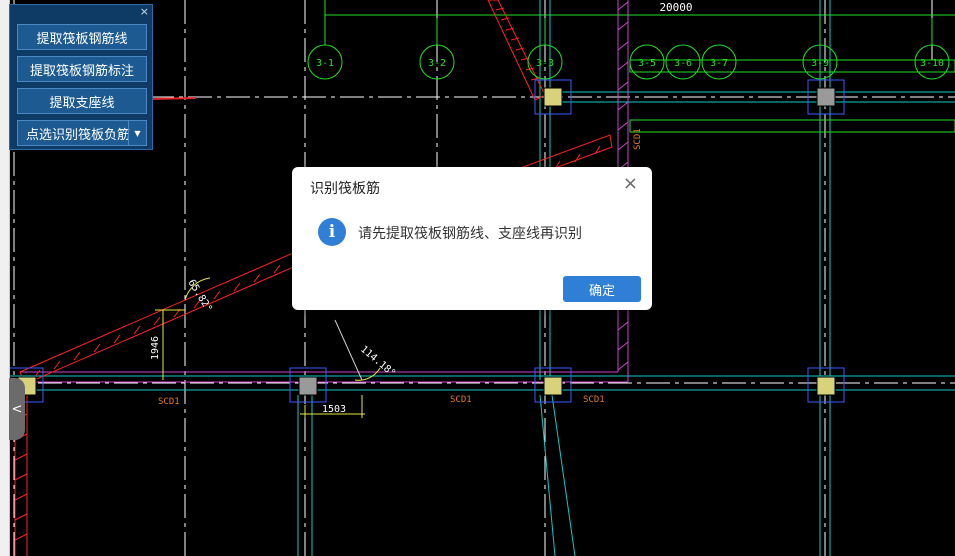 This screenshot has width=955, height=556. What do you see at coordinates (719, 63) in the screenshot?
I see `axis-label: 3-7` at bounding box center [719, 63].